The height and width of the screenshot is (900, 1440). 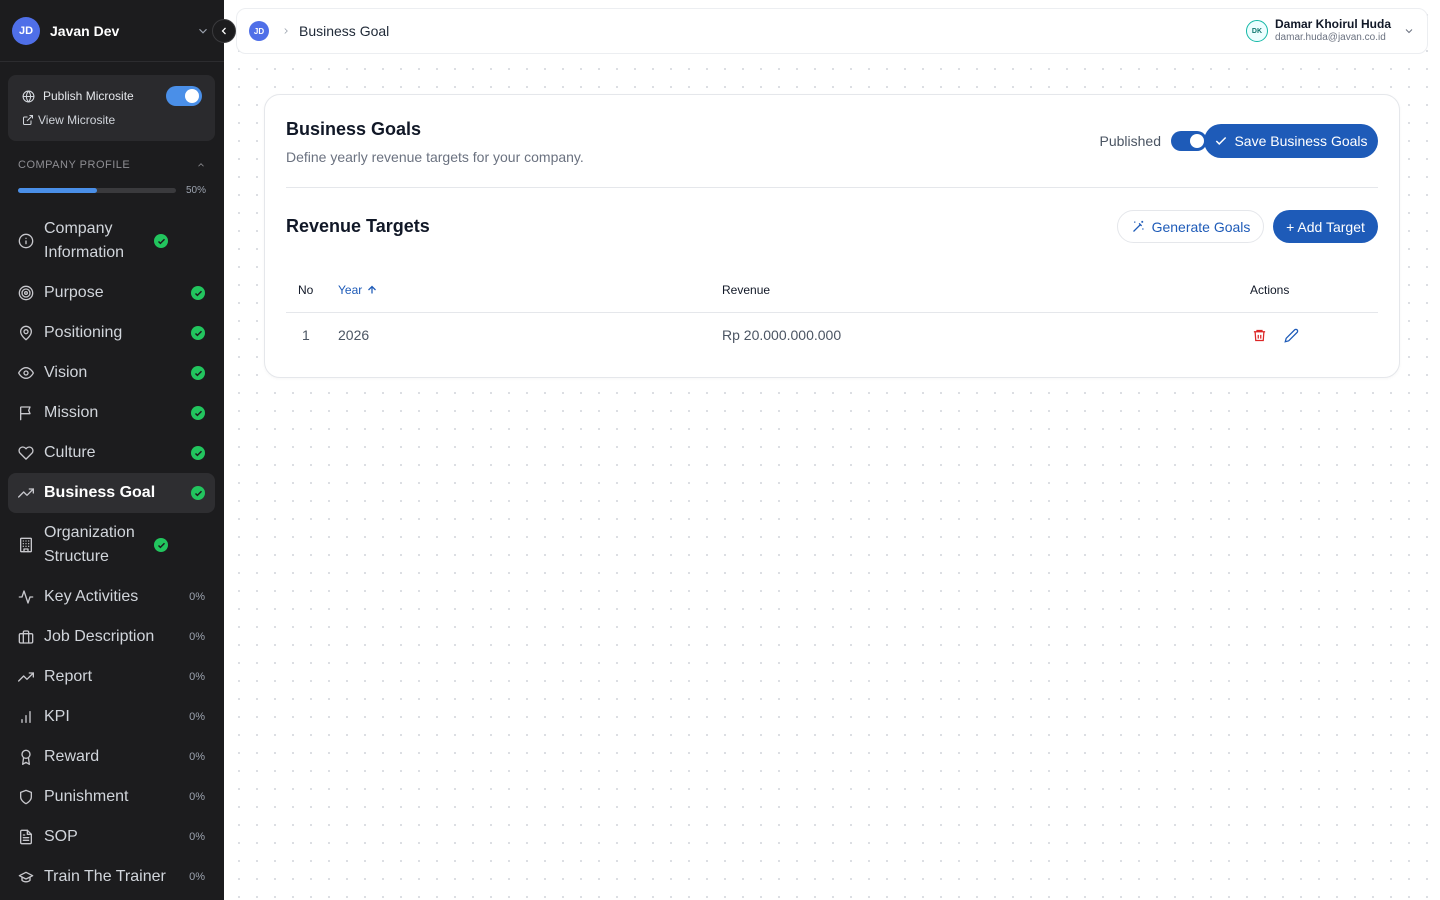 What do you see at coordinates (111, 757) in the screenshot?
I see `sidebar-item-reward: Reward 0%` at bounding box center [111, 757].